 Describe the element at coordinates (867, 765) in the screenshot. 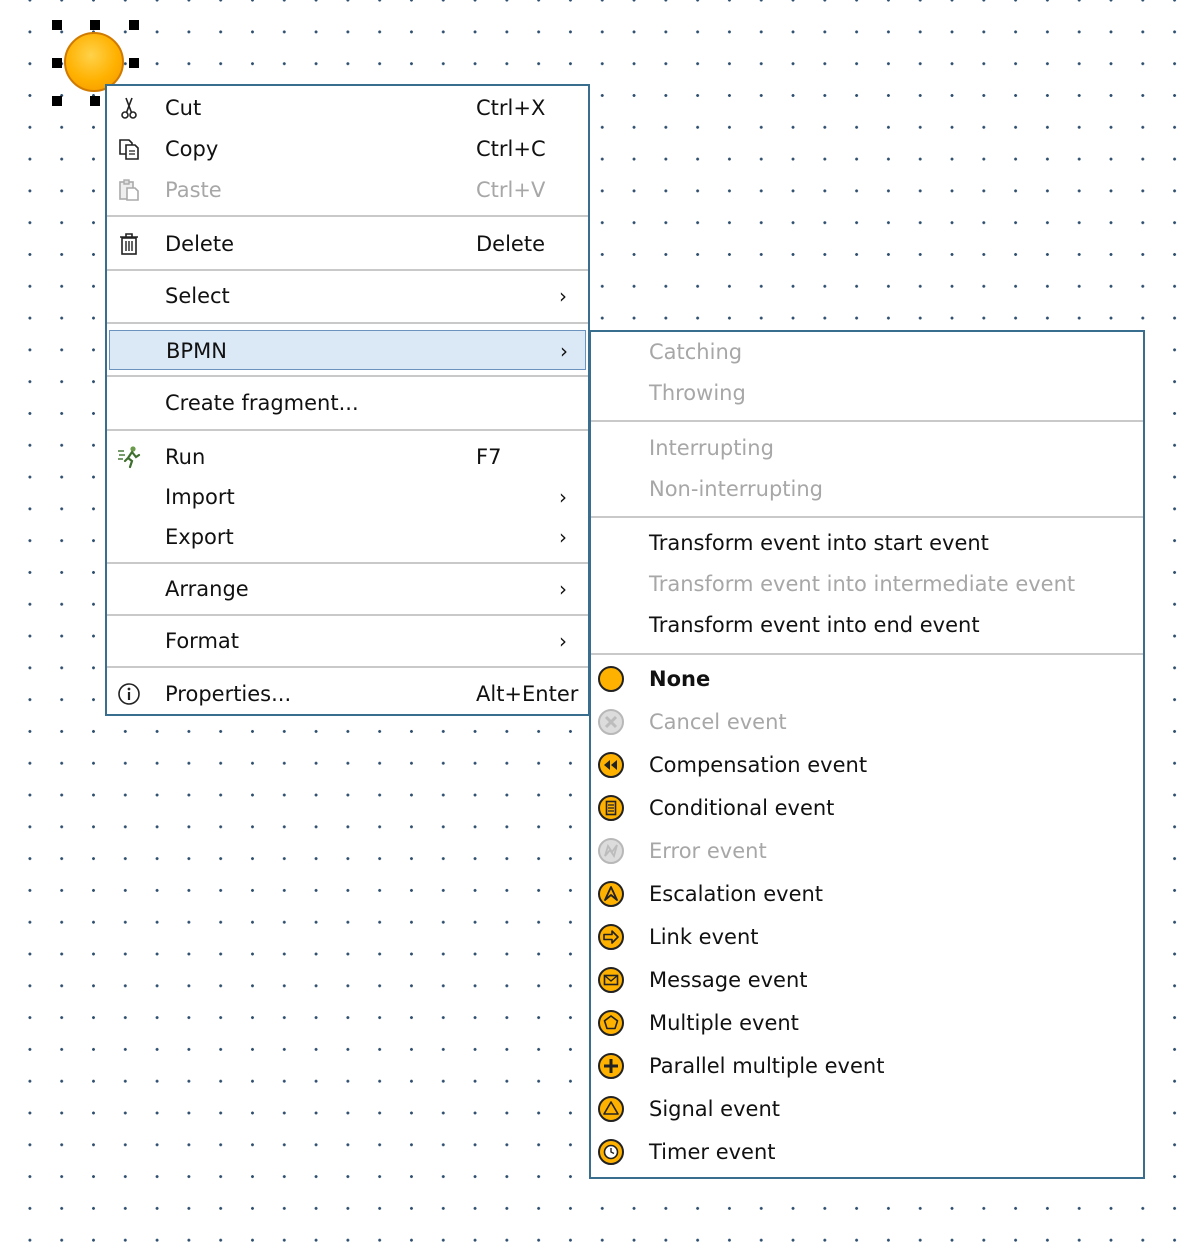

I see `submenu-item-compensation-event: Compensation event` at that location.